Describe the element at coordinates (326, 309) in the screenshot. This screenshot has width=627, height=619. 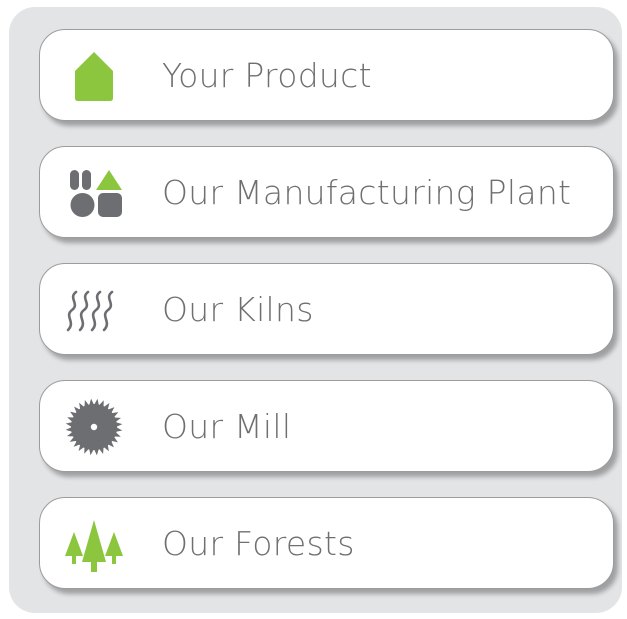
I see `menu-item-kilns: Our Kilns` at that location.